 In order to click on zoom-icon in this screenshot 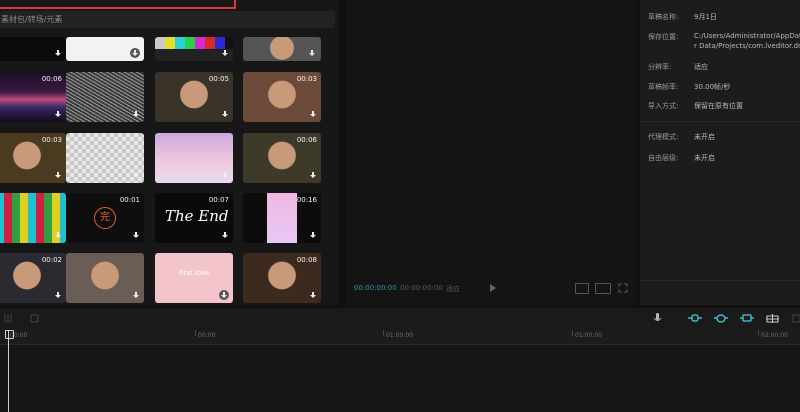, I will do `click(796, 318)`.